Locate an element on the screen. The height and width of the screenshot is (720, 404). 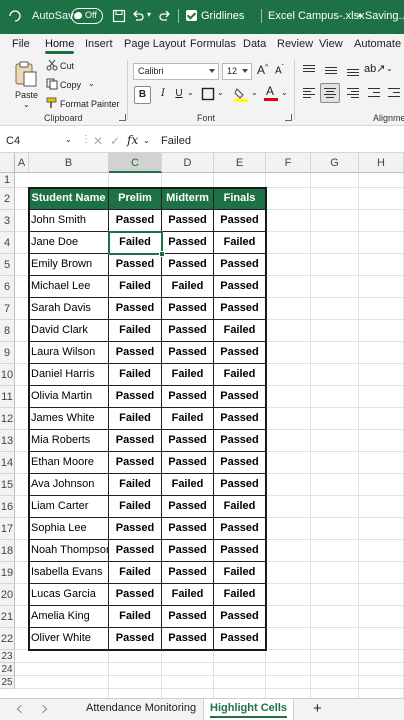
row-header-21: 21 is located at coordinates (7, 617).